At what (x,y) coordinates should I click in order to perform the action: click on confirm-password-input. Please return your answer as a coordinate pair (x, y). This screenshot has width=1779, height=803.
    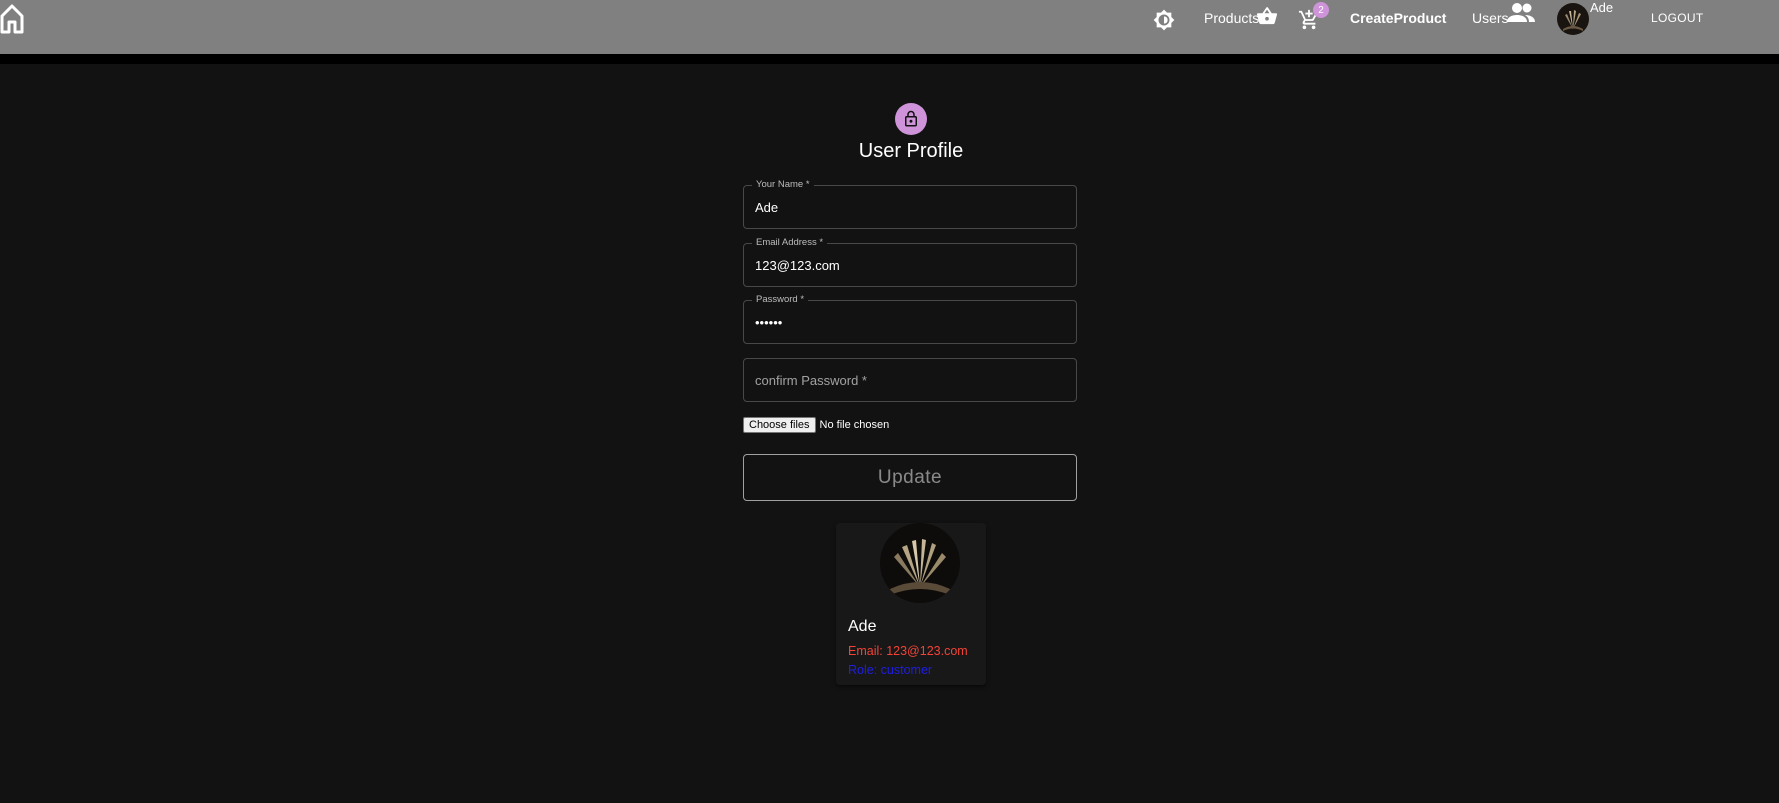
    Looking at the image, I should click on (910, 380).